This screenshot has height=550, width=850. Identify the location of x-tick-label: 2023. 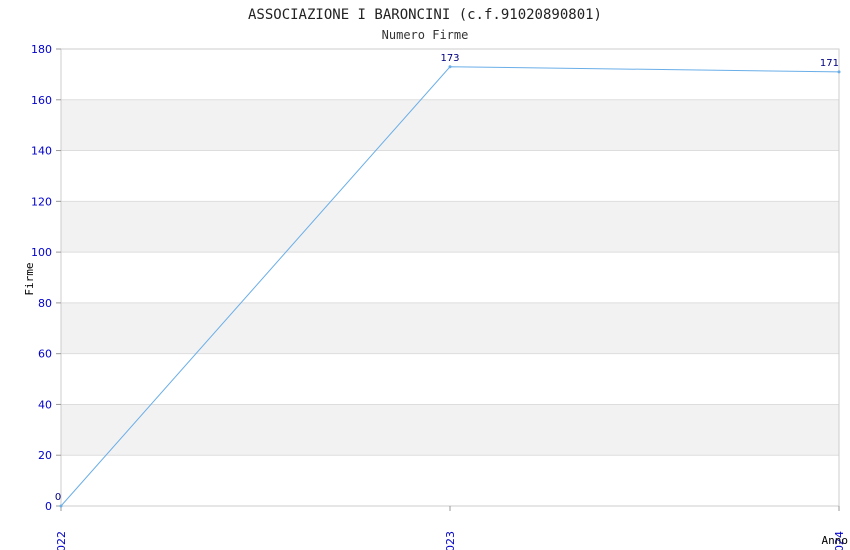
(450, 540).